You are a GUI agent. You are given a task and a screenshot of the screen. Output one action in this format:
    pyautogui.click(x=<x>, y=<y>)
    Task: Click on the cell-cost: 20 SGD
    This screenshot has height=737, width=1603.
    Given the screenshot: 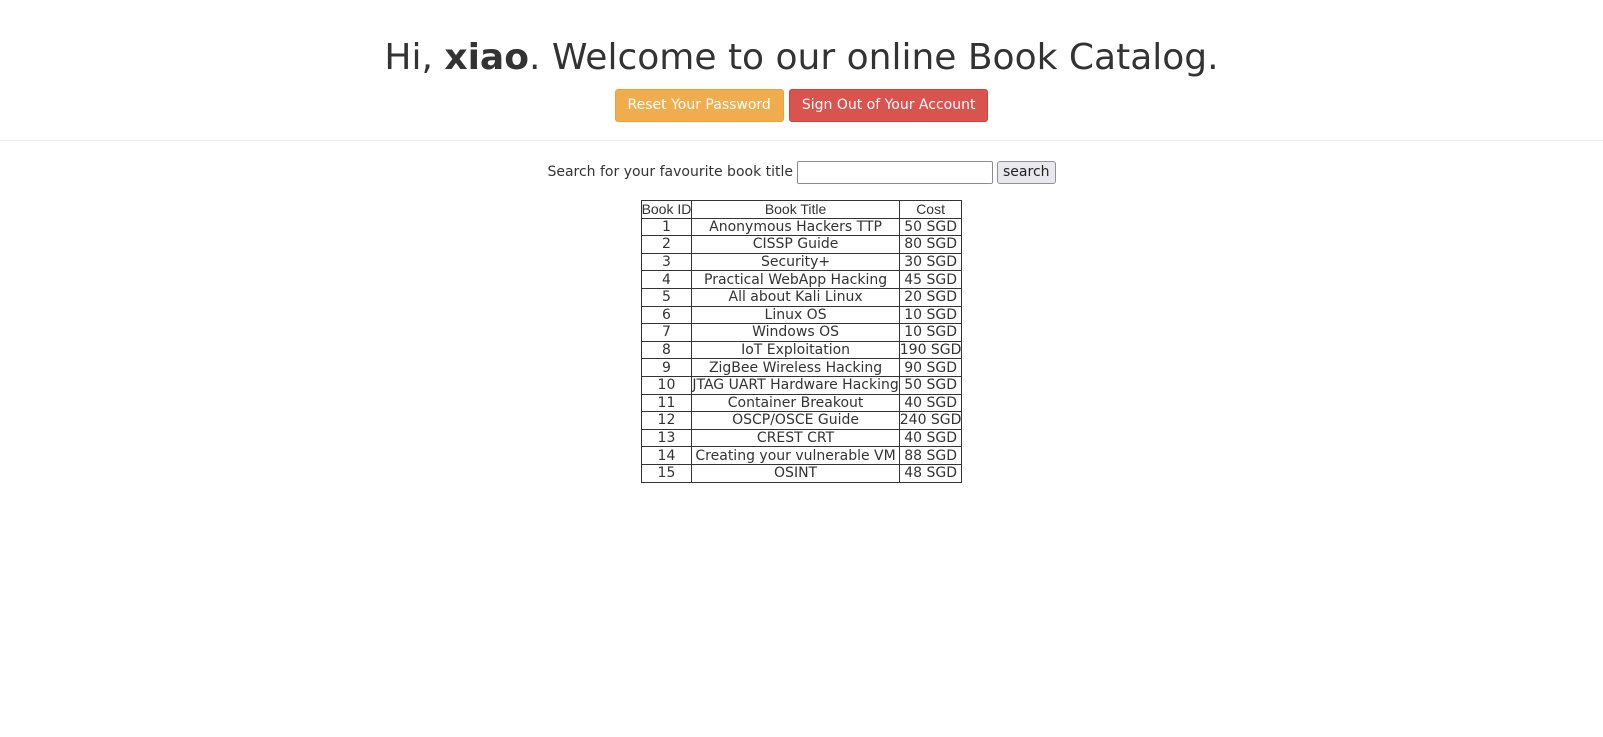 What is the action you would take?
    pyautogui.click(x=930, y=297)
    